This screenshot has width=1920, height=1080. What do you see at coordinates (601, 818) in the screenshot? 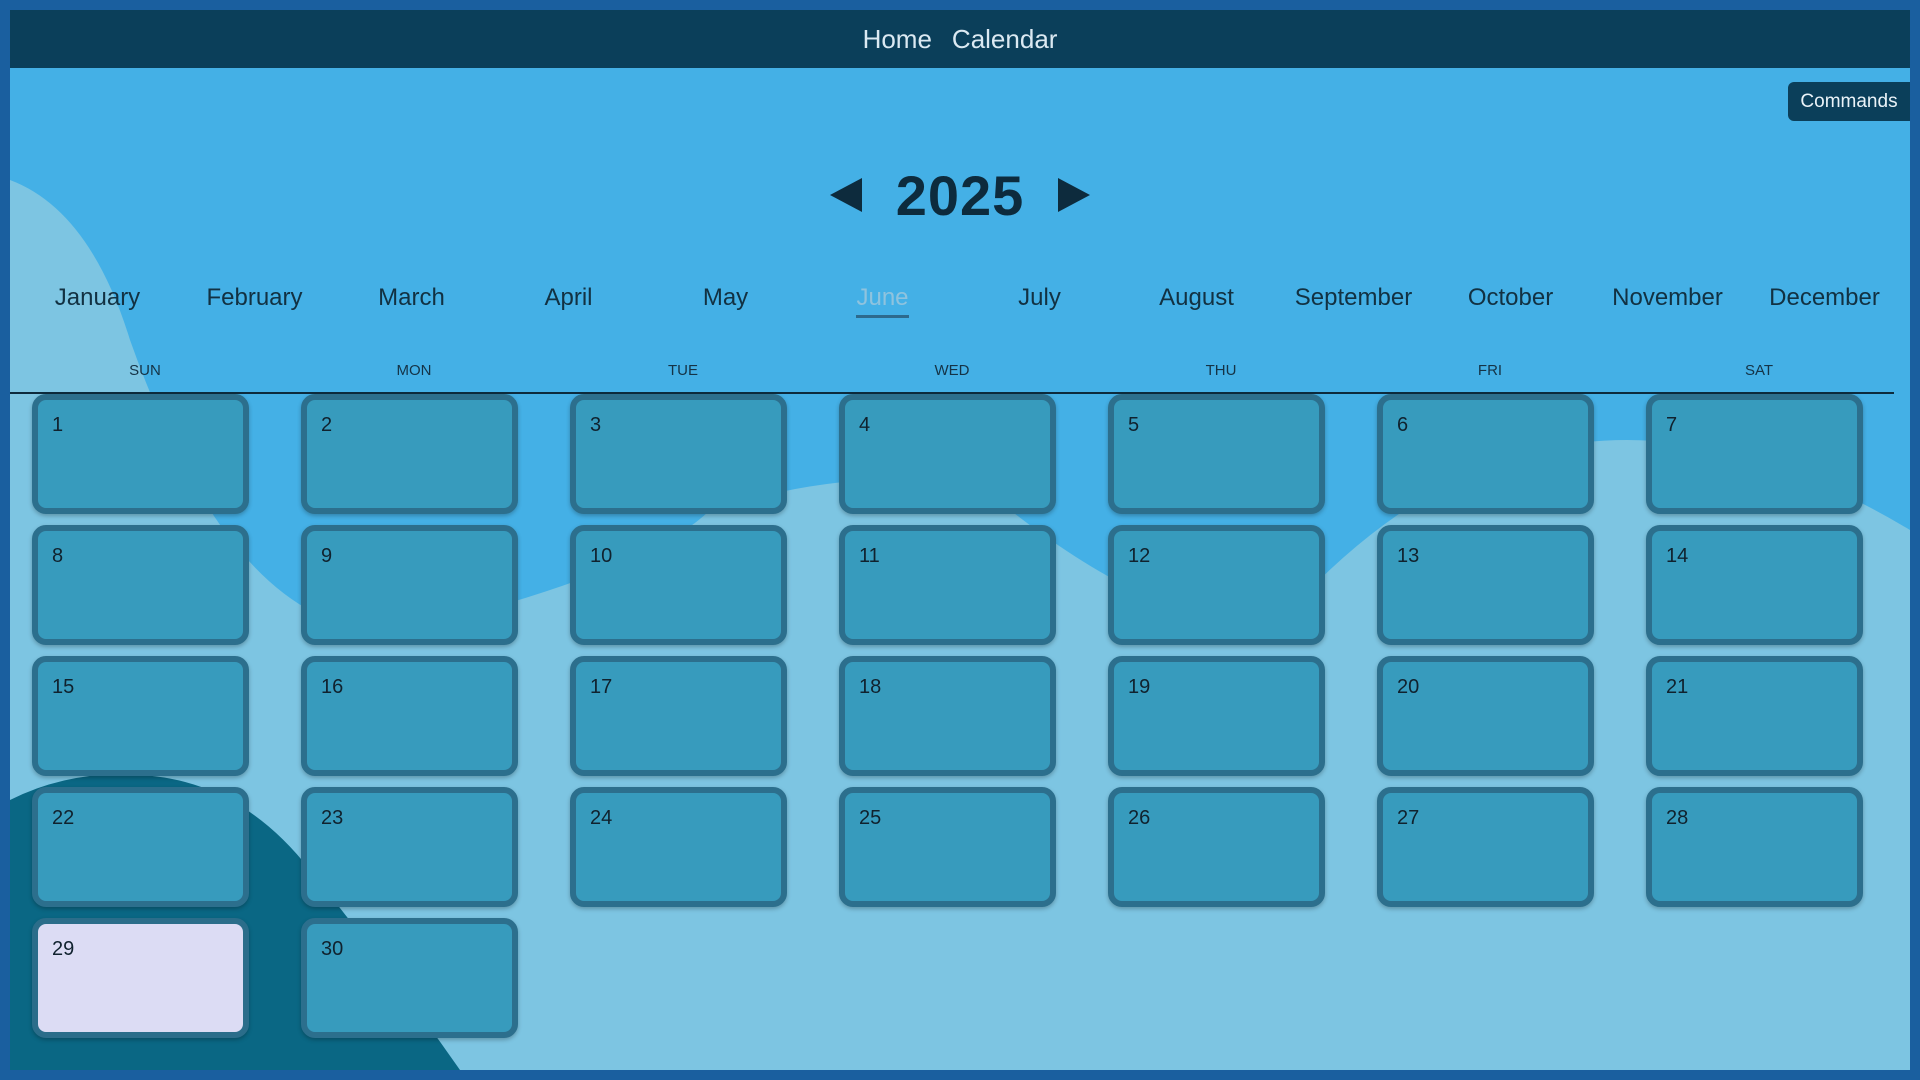
I see `day-number: 24` at bounding box center [601, 818].